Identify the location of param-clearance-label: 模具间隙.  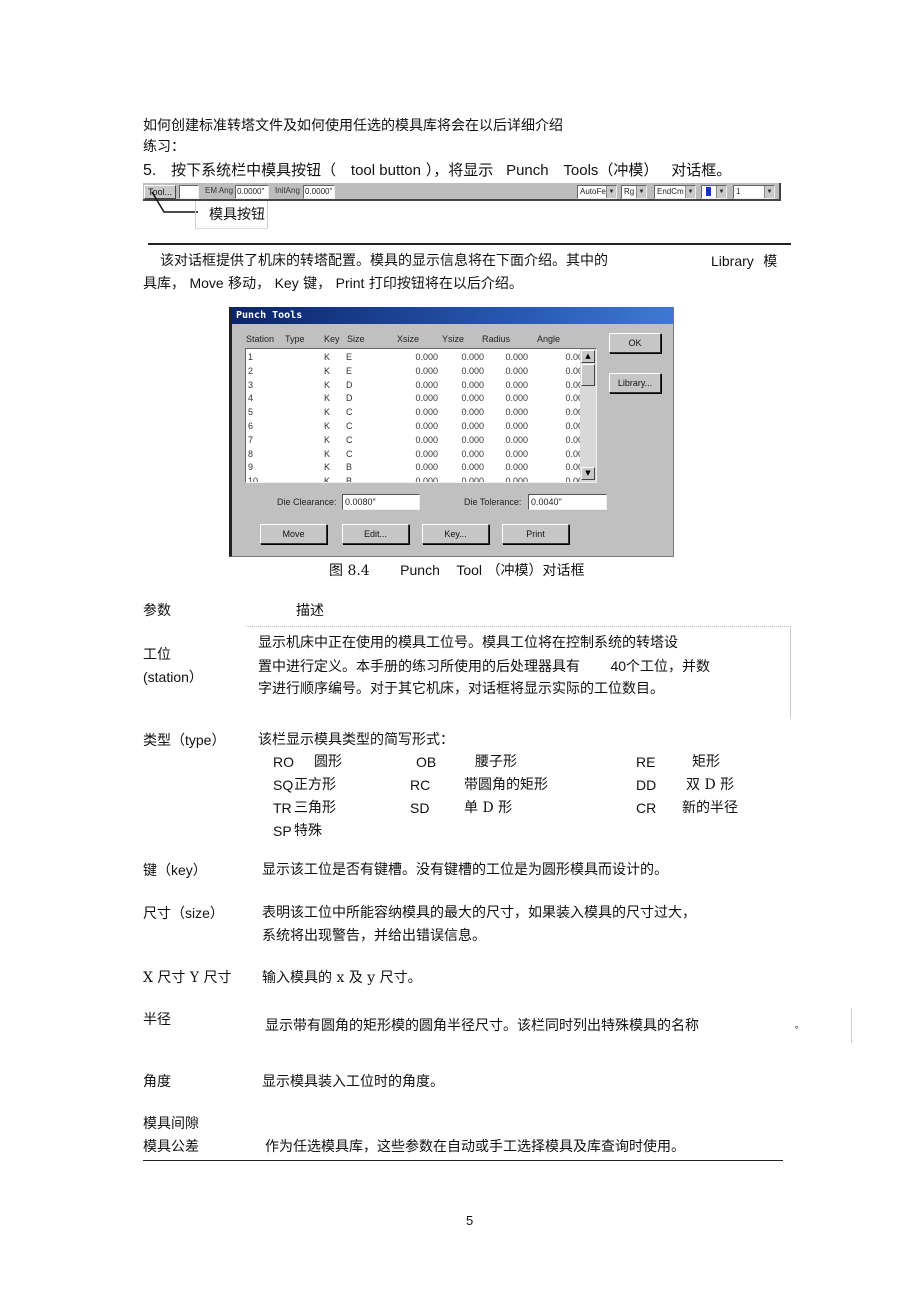
(171, 1124).